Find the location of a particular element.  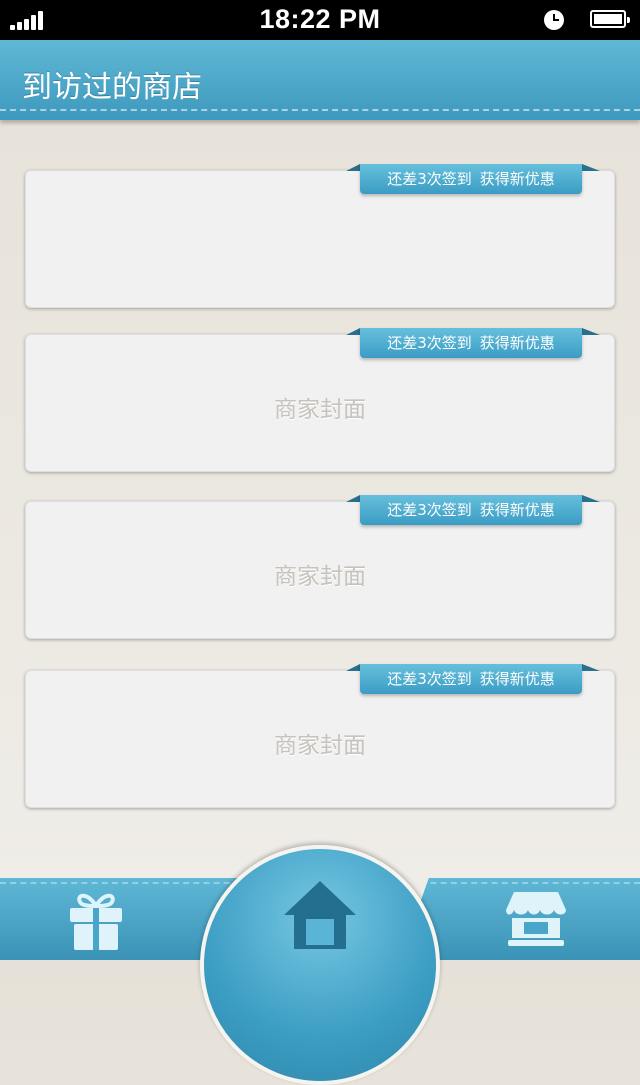

status-bar: 18:22 PM is located at coordinates (320, 20).